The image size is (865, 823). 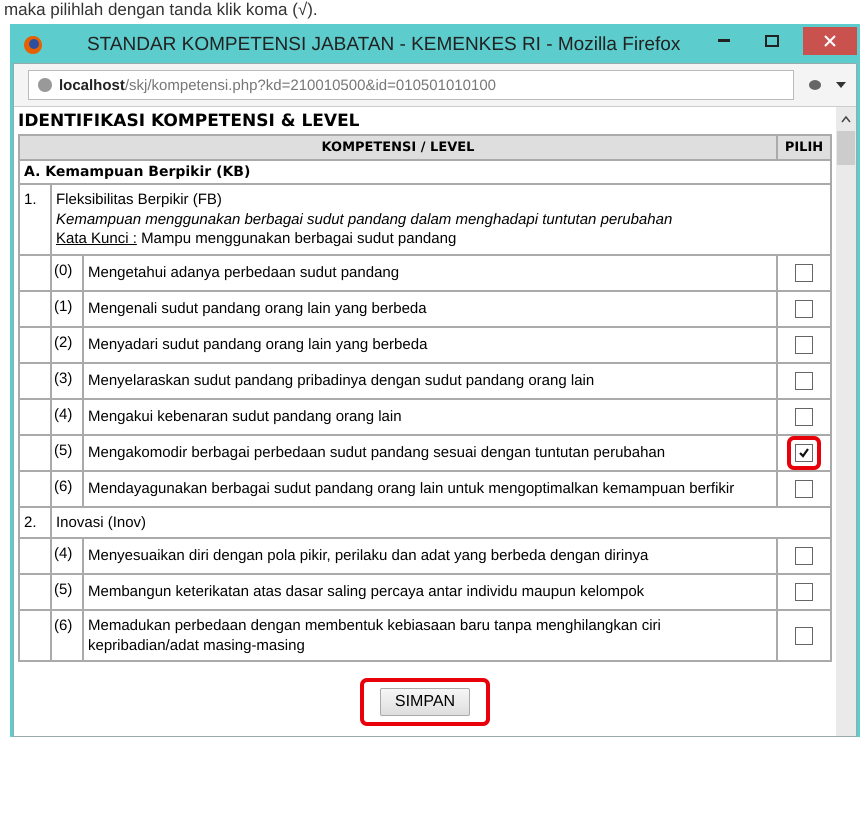 I want to click on scrollbar, so click(x=846, y=421).